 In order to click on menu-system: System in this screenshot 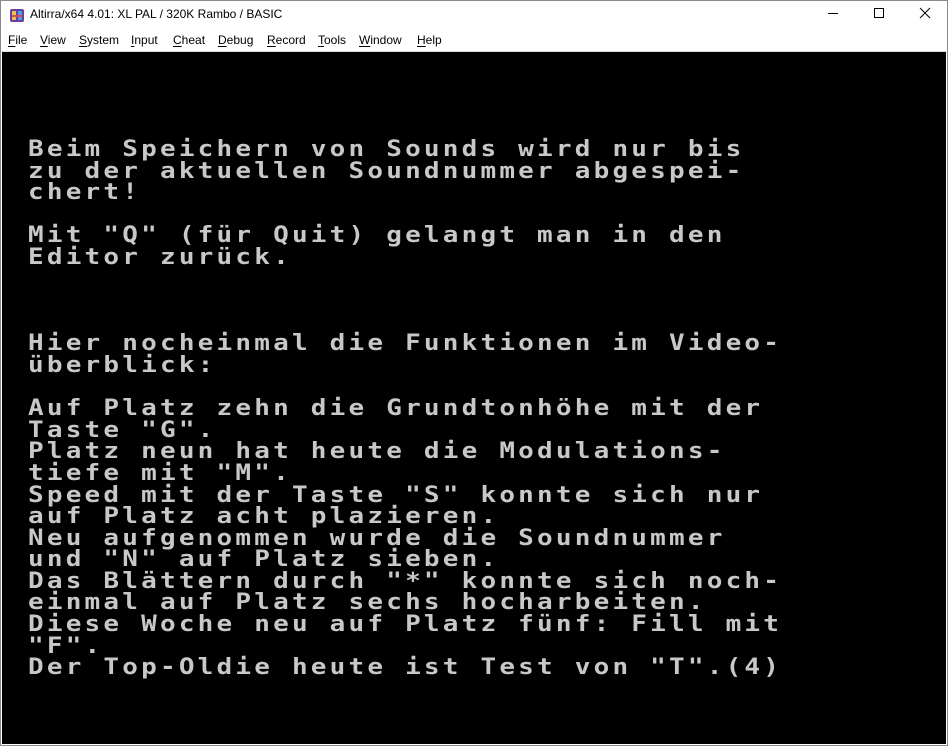, I will do `click(99, 40)`.